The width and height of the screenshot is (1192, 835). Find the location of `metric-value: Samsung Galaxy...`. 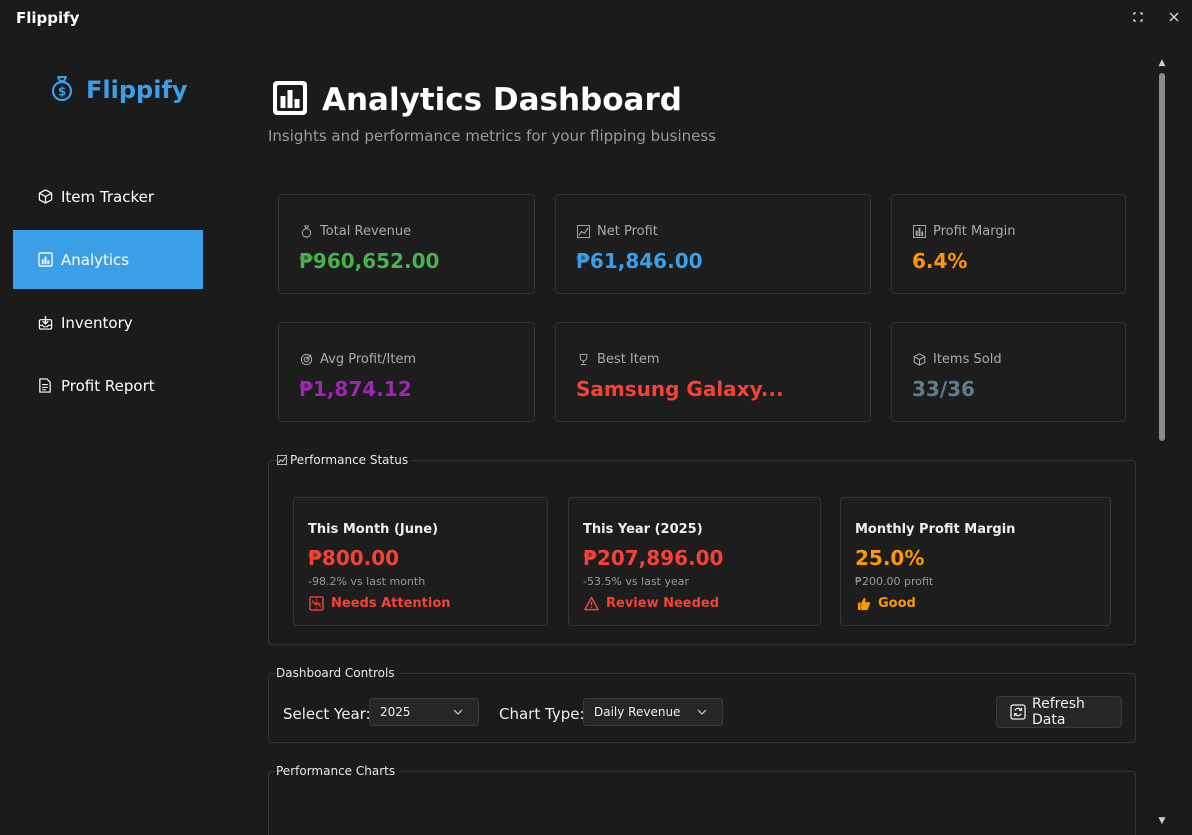

metric-value: Samsung Galaxy... is located at coordinates (680, 389).